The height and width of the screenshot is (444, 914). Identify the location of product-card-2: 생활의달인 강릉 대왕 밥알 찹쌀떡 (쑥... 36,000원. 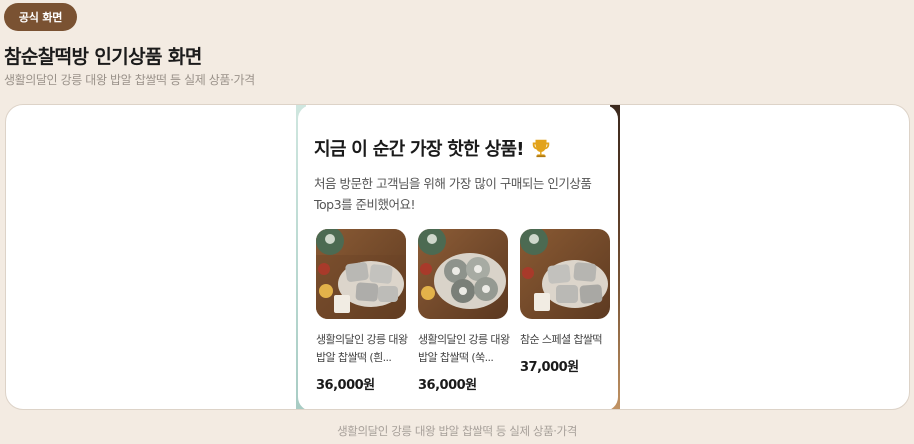
(464, 311).